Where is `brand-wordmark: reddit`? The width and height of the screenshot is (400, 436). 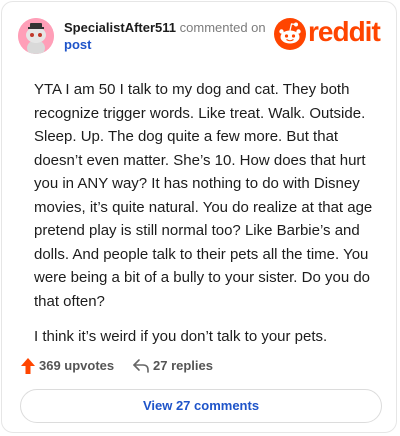
brand-wordmark: reddit is located at coordinates (344, 31).